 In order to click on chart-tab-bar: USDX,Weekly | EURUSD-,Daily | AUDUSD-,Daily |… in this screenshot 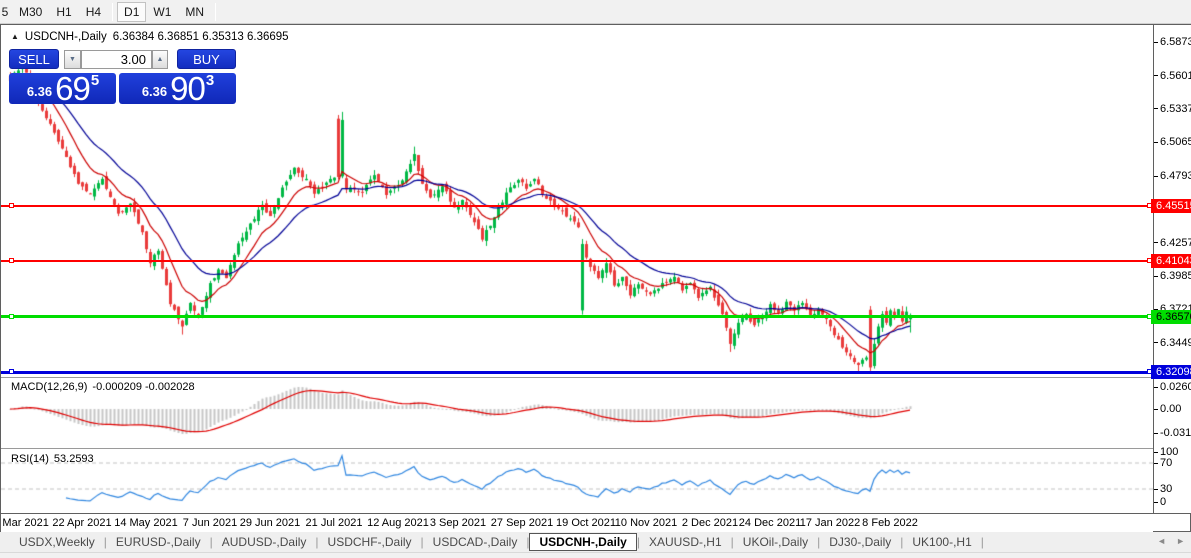, I will do `click(595, 542)`.